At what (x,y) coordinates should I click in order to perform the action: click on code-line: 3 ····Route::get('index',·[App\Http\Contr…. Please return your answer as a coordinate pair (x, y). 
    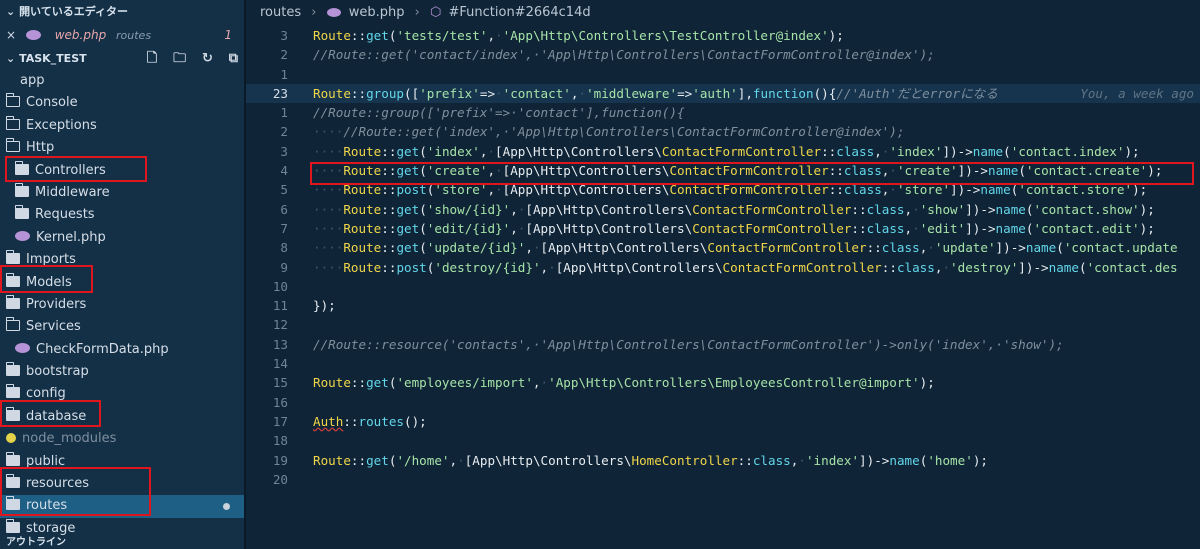
    Looking at the image, I should click on (723, 151).